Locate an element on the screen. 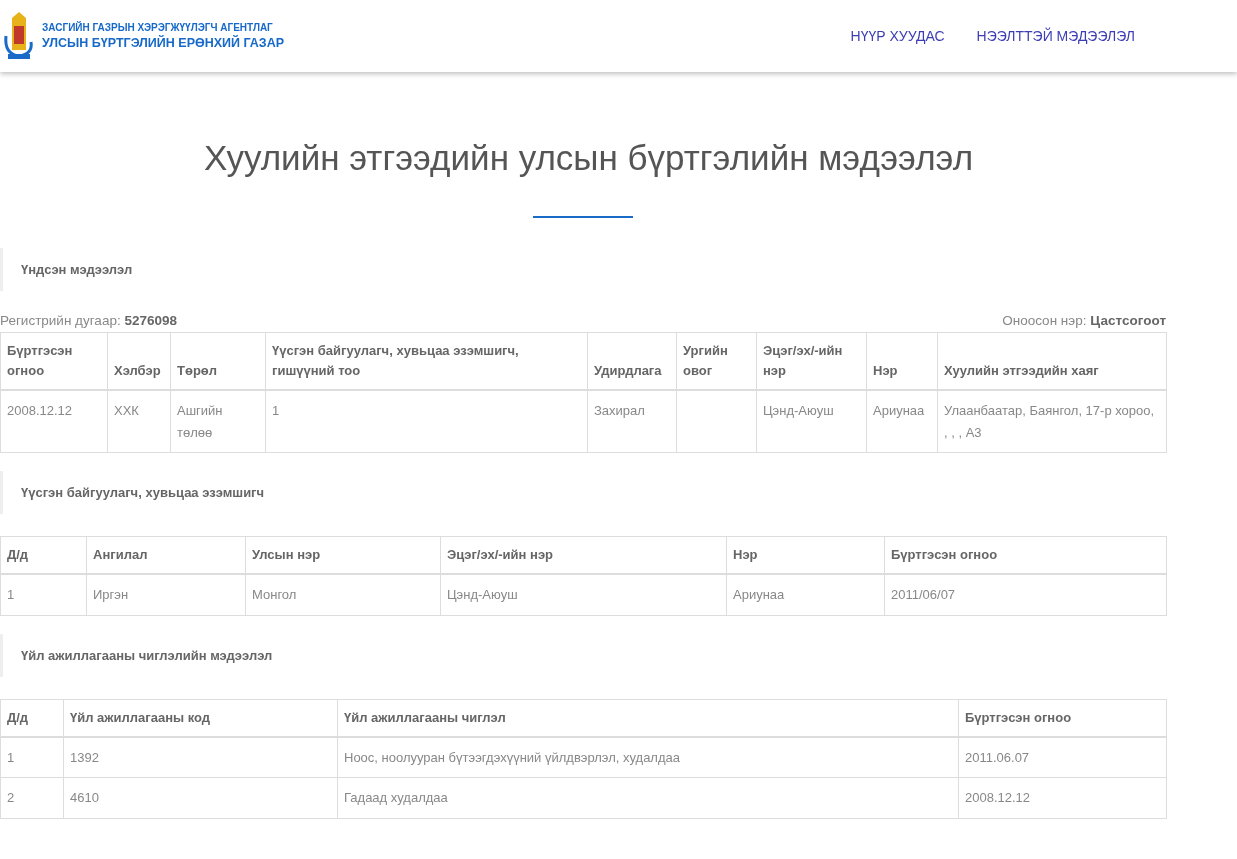 The width and height of the screenshot is (1237, 859). column-header: Улсын нэр is located at coordinates (343, 555).